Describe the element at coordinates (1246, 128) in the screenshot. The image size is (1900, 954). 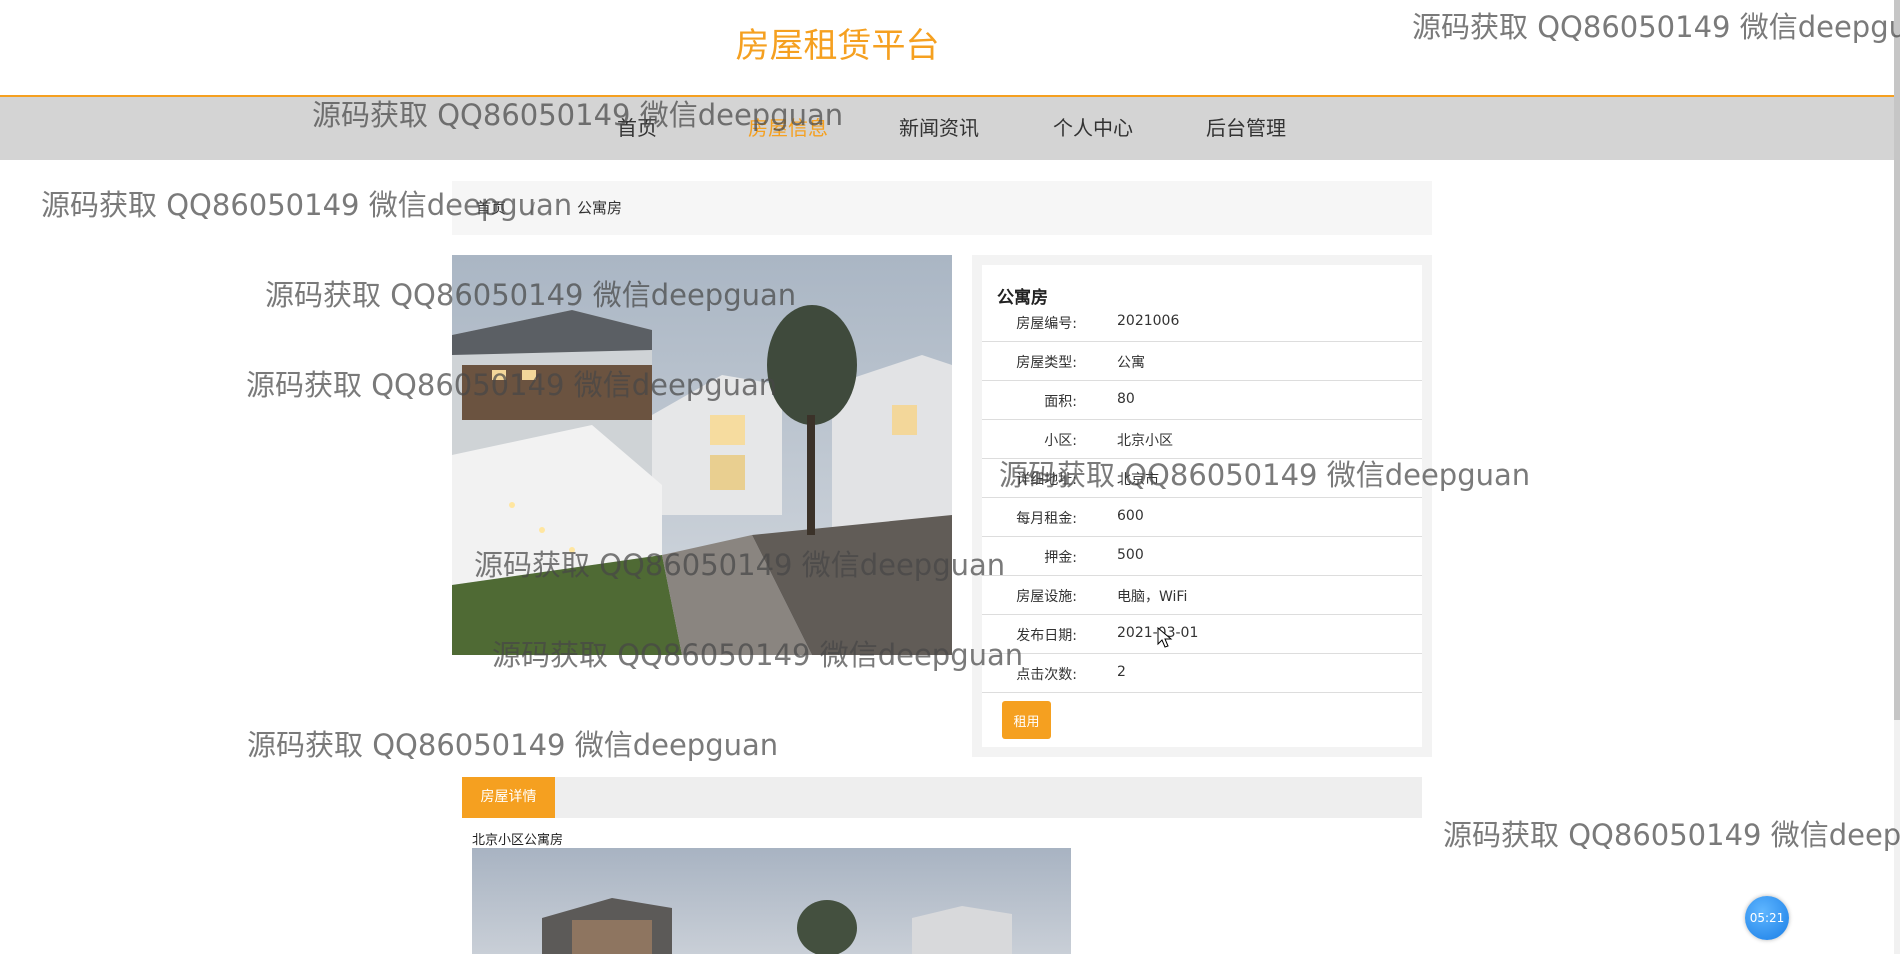
I see `nav-item-admin: 后台管理` at that location.